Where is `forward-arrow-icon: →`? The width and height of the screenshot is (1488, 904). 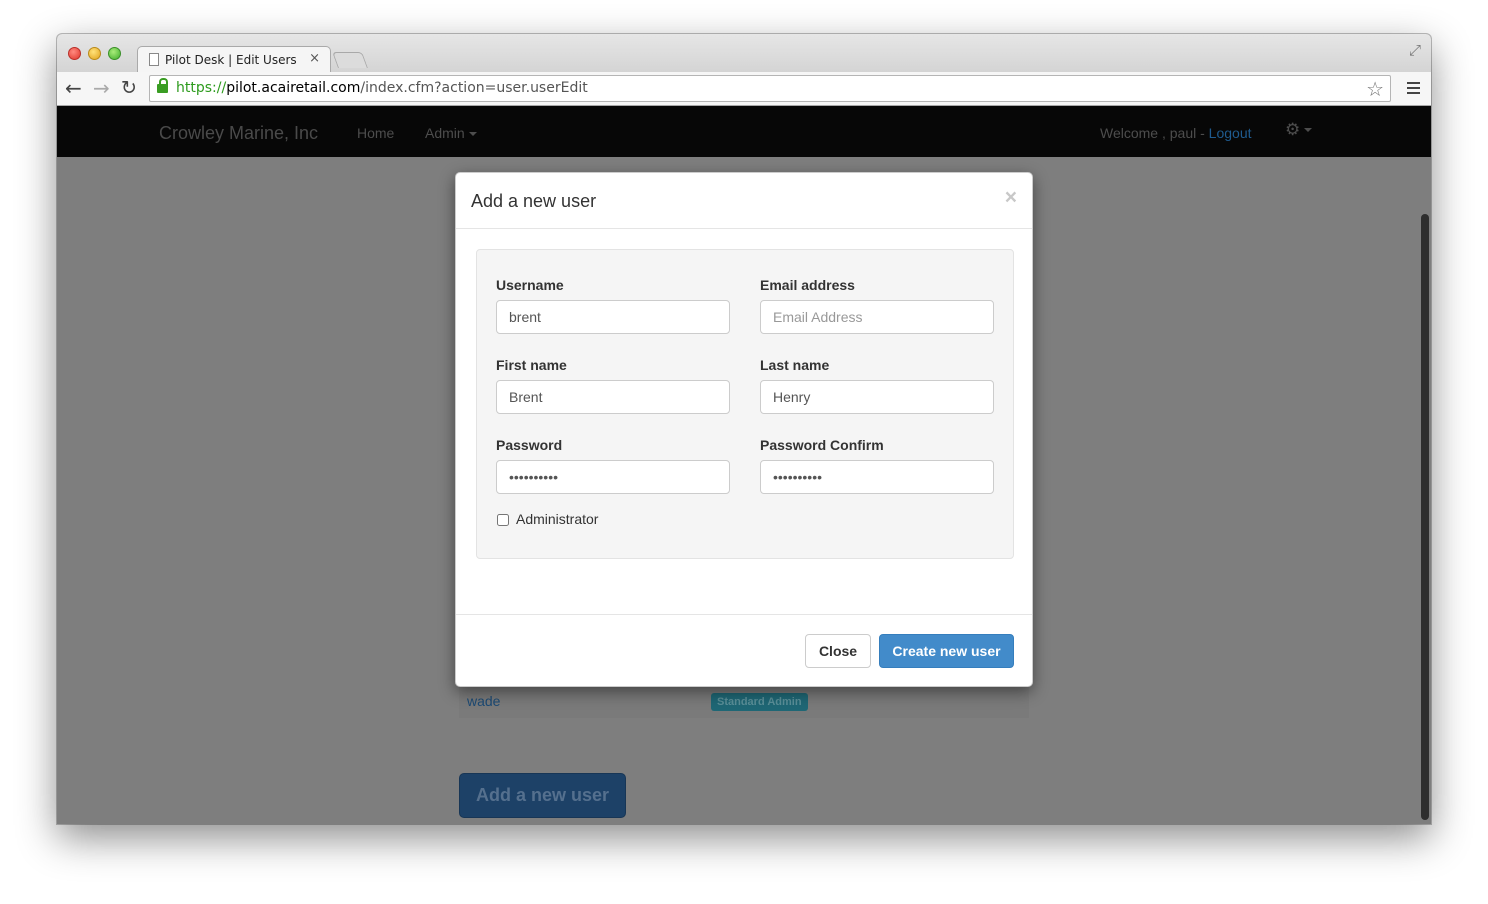
forward-arrow-icon: → is located at coordinates (101, 88).